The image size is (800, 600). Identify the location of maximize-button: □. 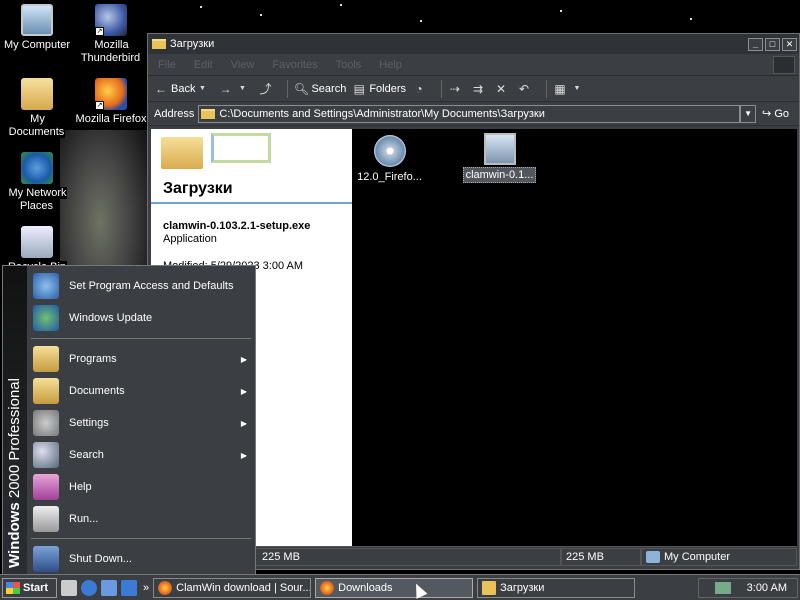
(772, 44).